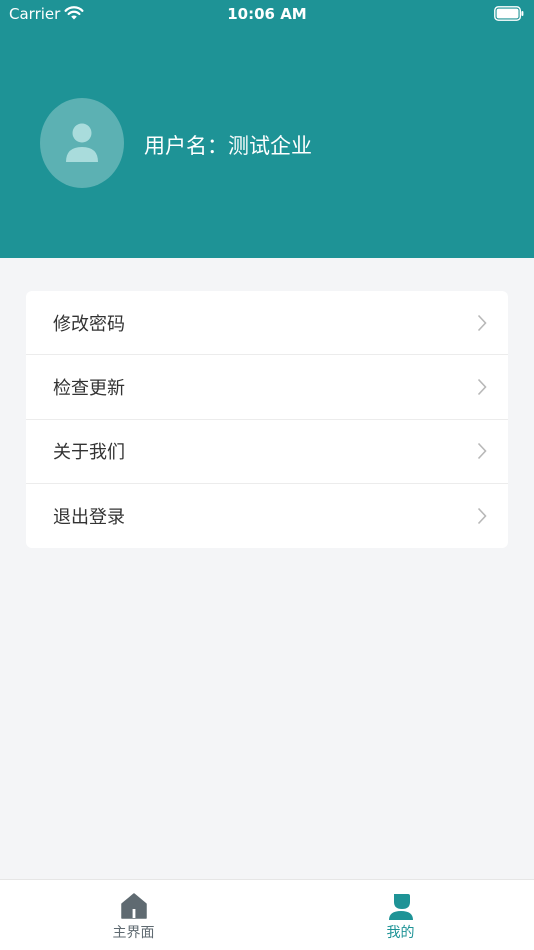  I want to click on menu-item-label: 修改密码, so click(89, 324).